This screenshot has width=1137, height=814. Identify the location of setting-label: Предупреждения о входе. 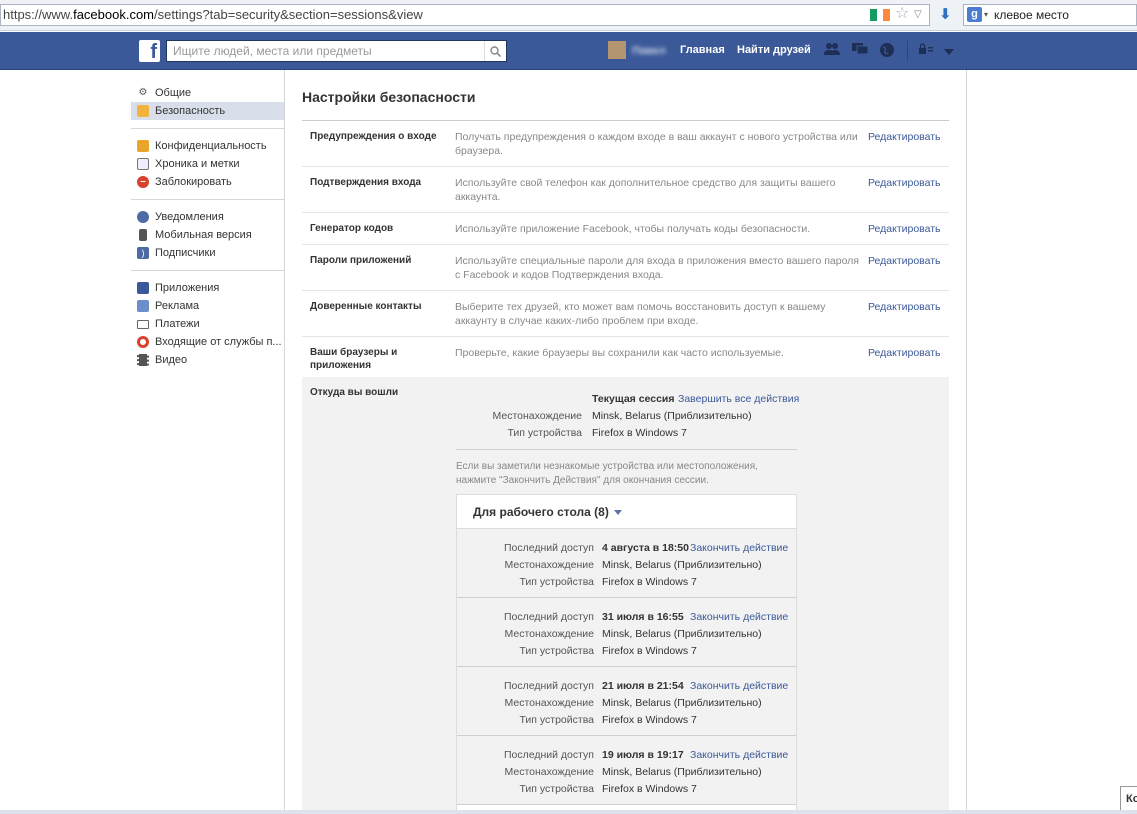
(373, 136).